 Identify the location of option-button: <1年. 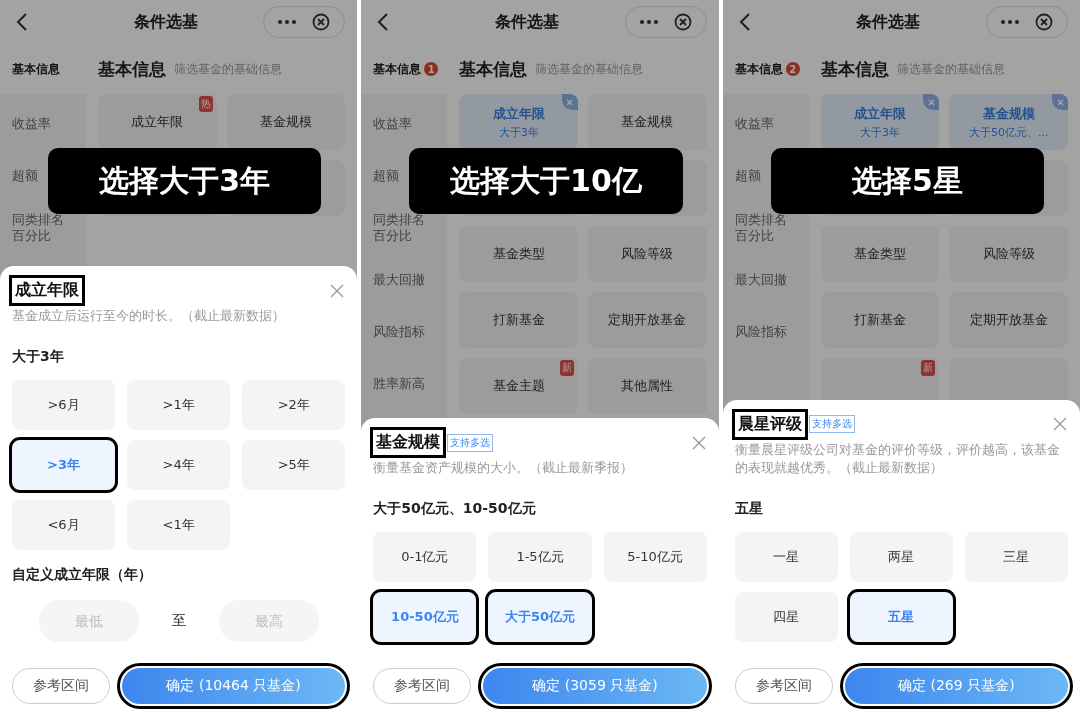
(179, 525).